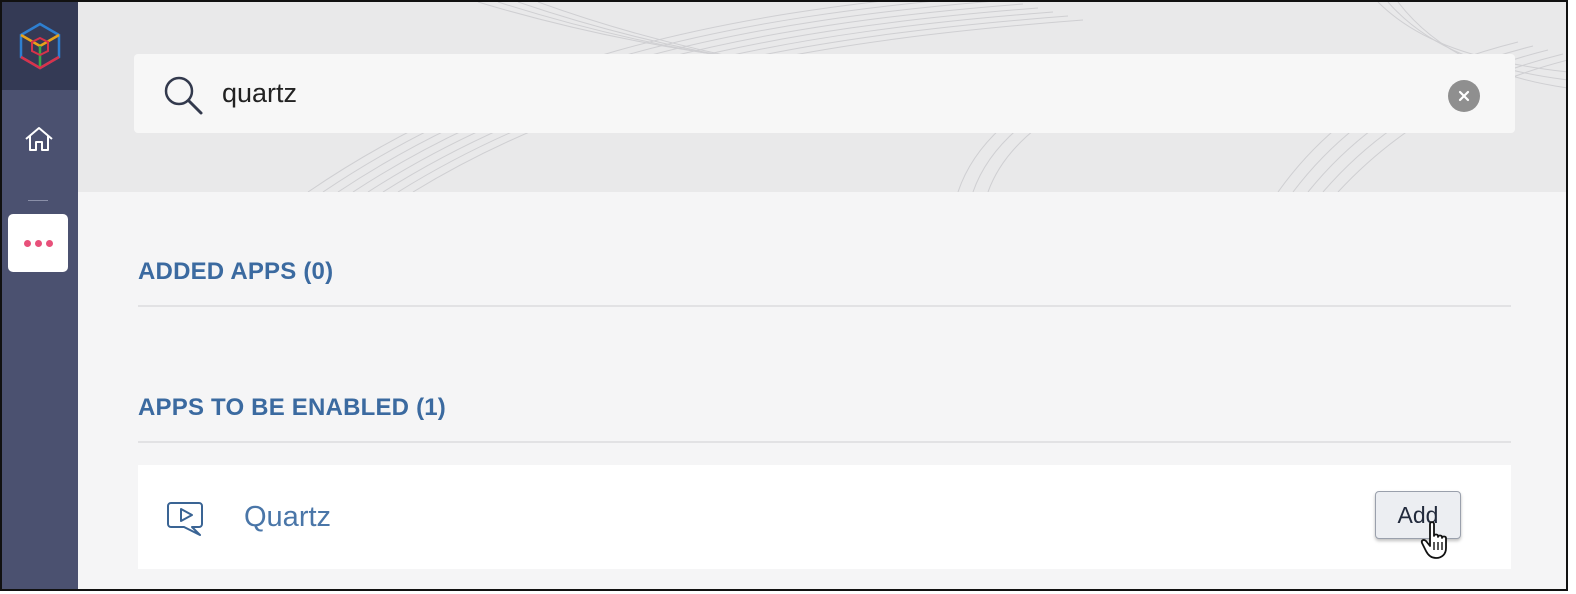 The image size is (1576, 594). I want to click on hand-pointer-icon, so click(1433, 540).